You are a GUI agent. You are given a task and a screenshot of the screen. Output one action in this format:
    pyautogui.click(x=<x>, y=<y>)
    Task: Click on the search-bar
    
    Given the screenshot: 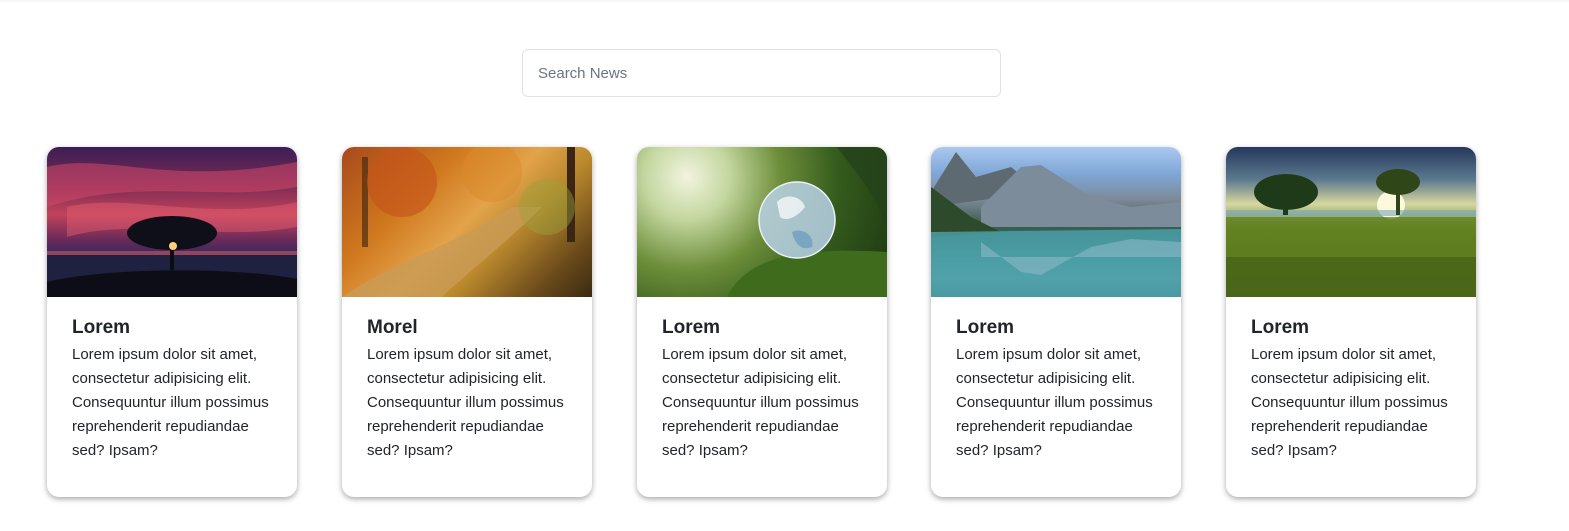 What is the action you would take?
    pyautogui.click(x=761, y=73)
    